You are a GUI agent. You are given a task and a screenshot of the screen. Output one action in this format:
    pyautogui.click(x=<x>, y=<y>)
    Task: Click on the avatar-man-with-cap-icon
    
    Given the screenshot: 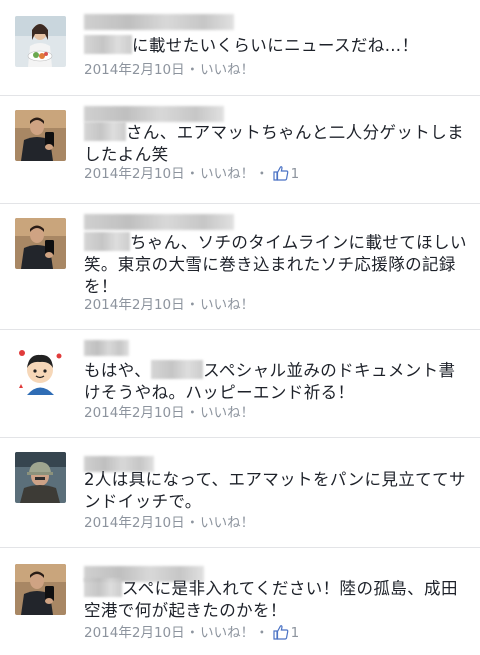 What is the action you would take?
    pyautogui.click(x=40, y=477)
    